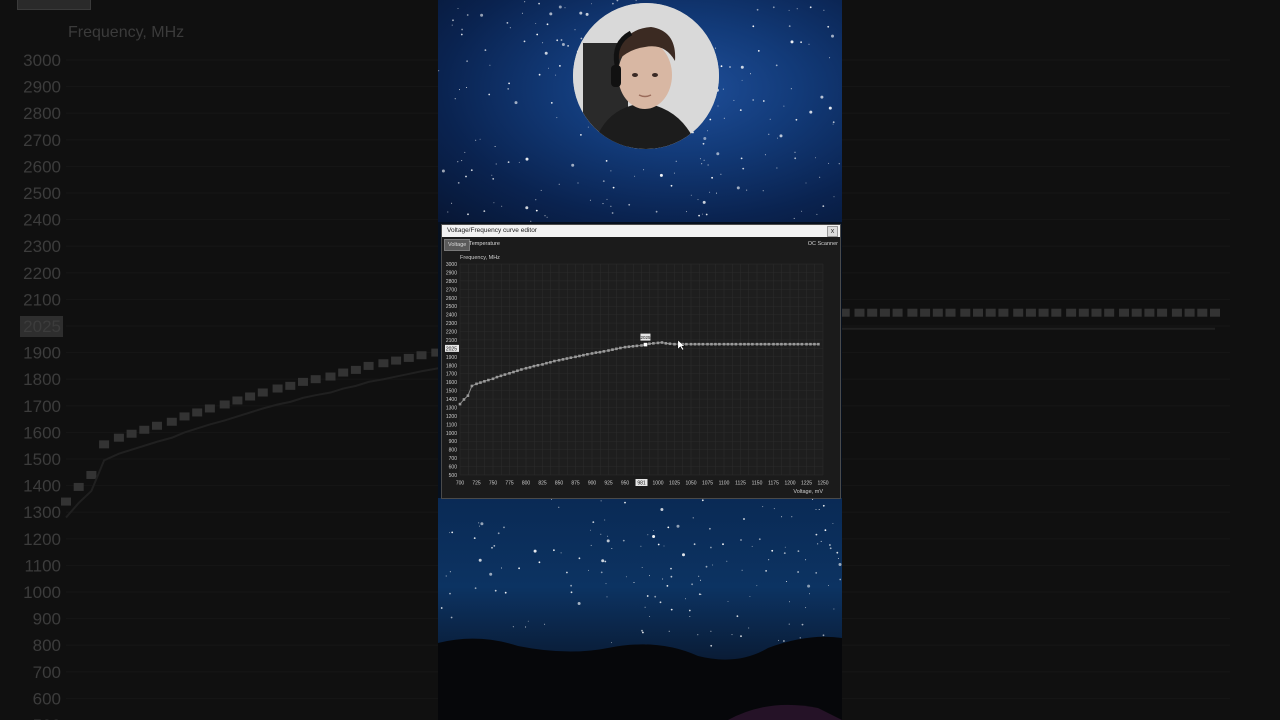  Describe the element at coordinates (645, 344) in the screenshot. I see `selected-point` at that location.